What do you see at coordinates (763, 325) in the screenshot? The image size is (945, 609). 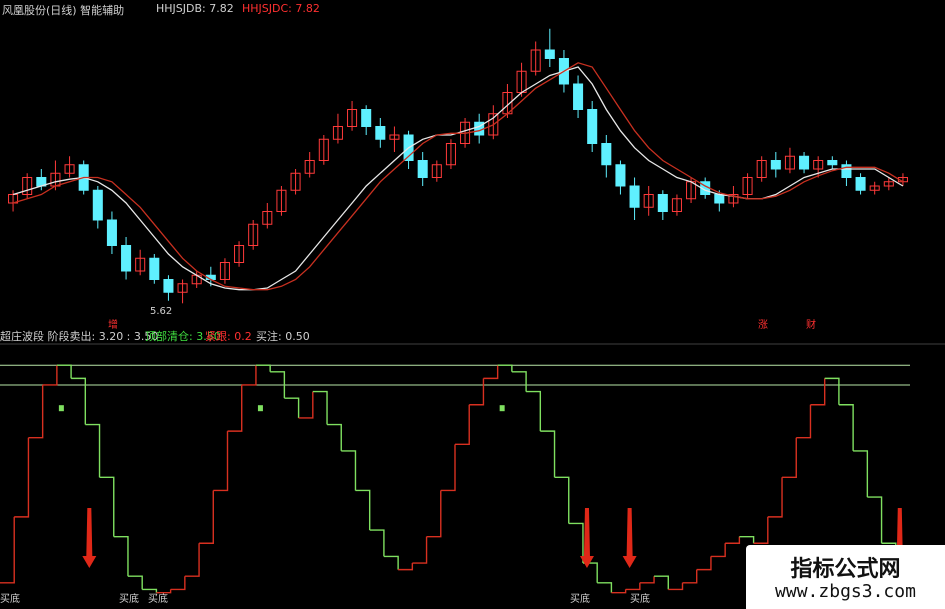 I see `right-tag-1: 涨` at bounding box center [763, 325].